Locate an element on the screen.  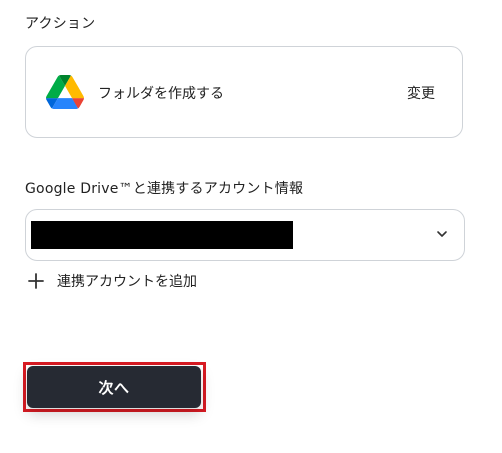
redacted-account-value is located at coordinates (162, 235).